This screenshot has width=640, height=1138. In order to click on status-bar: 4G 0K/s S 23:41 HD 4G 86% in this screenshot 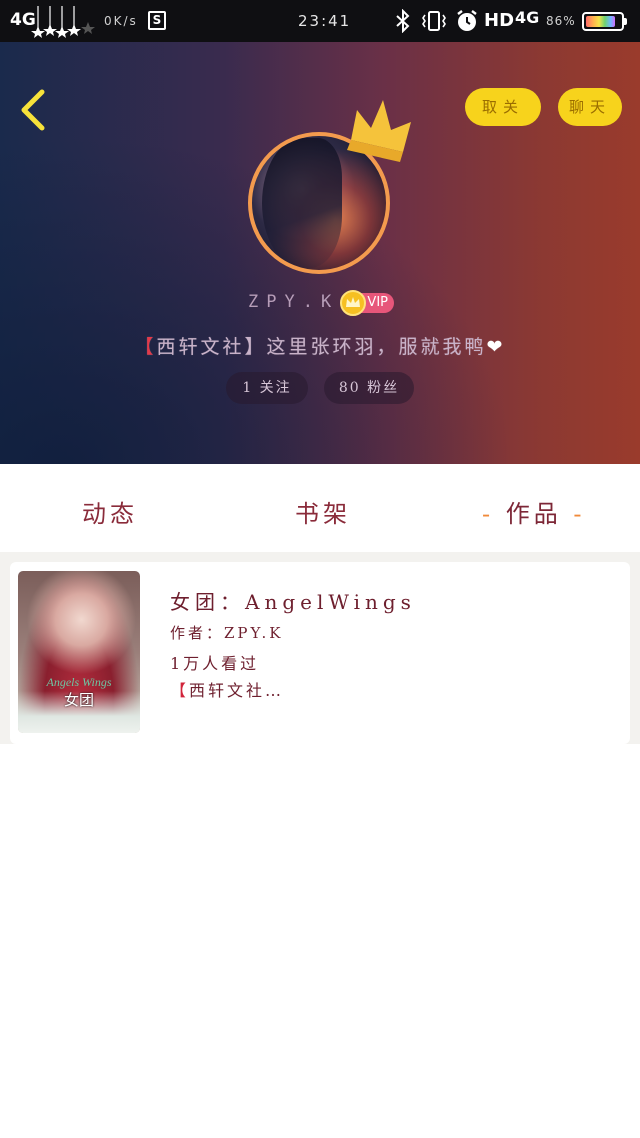, I will do `click(320, 21)`.